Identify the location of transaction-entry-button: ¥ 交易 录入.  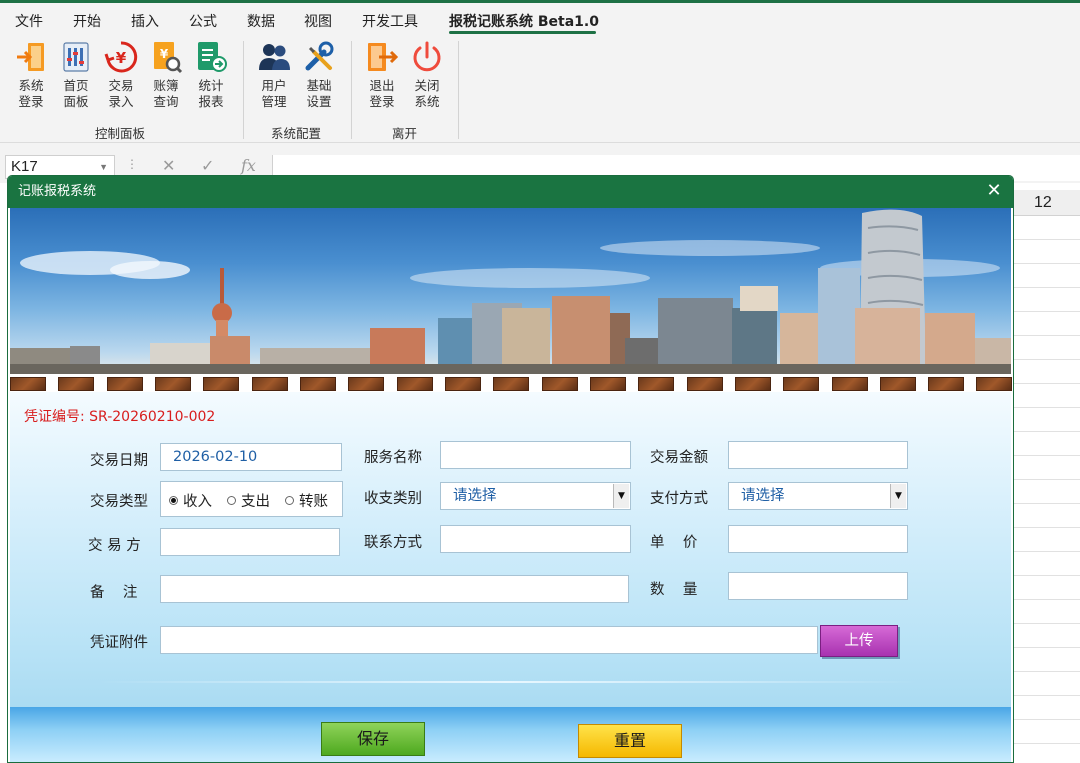
(121, 75).